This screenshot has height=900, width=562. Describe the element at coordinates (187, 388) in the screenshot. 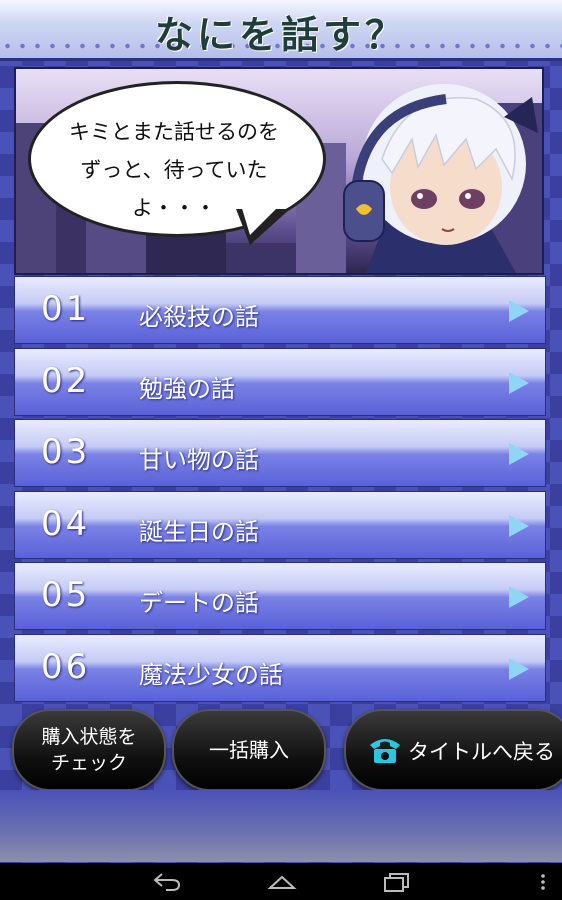

I see `topic-label: 勉強の話` at that location.